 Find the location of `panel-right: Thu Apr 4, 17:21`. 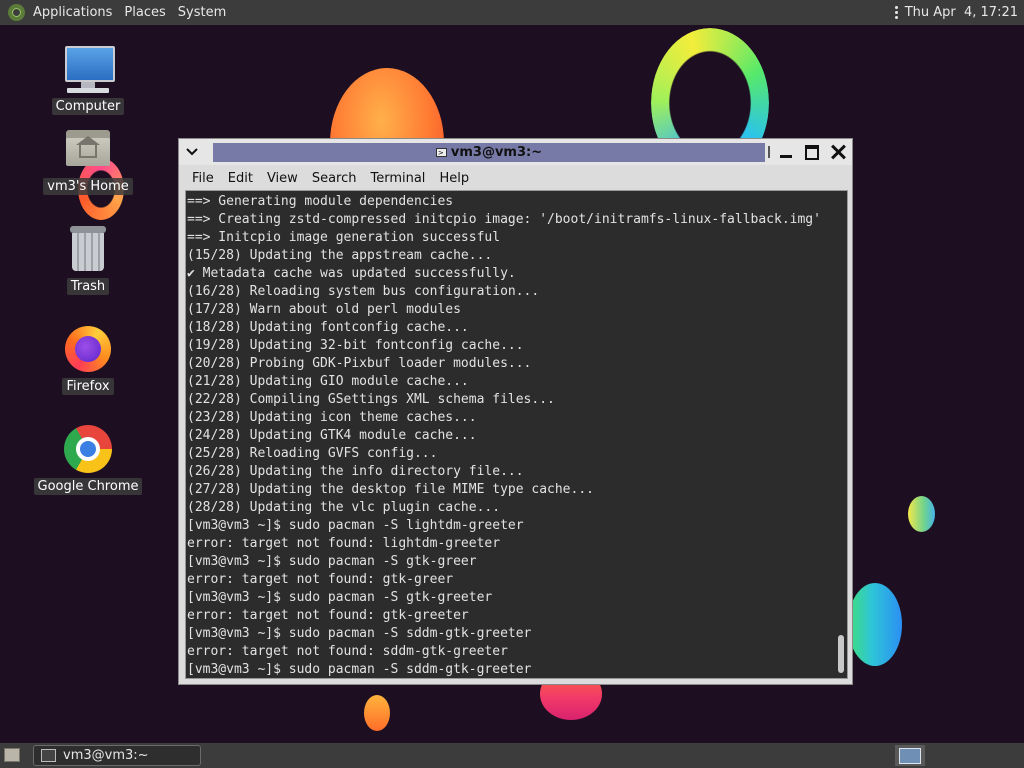

panel-right: Thu Apr 4, 17:21 is located at coordinates (959, 12).